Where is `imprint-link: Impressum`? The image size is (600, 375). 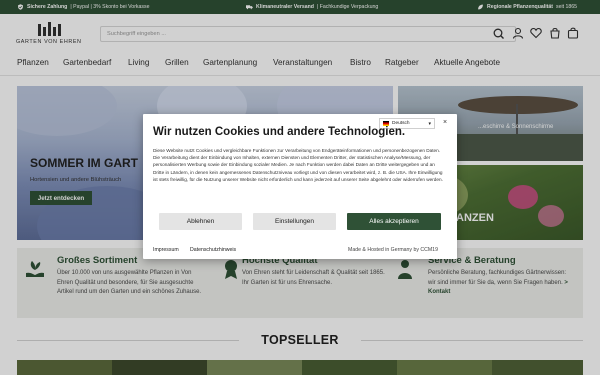
imprint-link: Impressum is located at coordinates (166, 250).